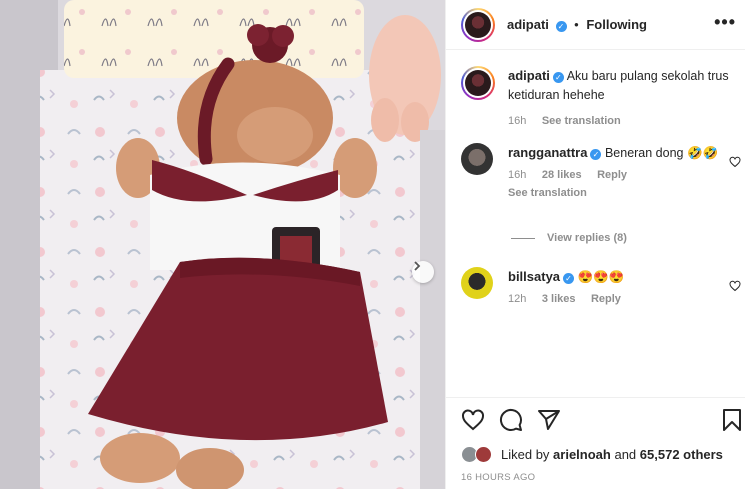 The width and height of the screenshot is (745, 489). What do you see at coordinates (517, 121) in the screenshot?
I see `caption-time: 16h` at bounding box center [517, 121].